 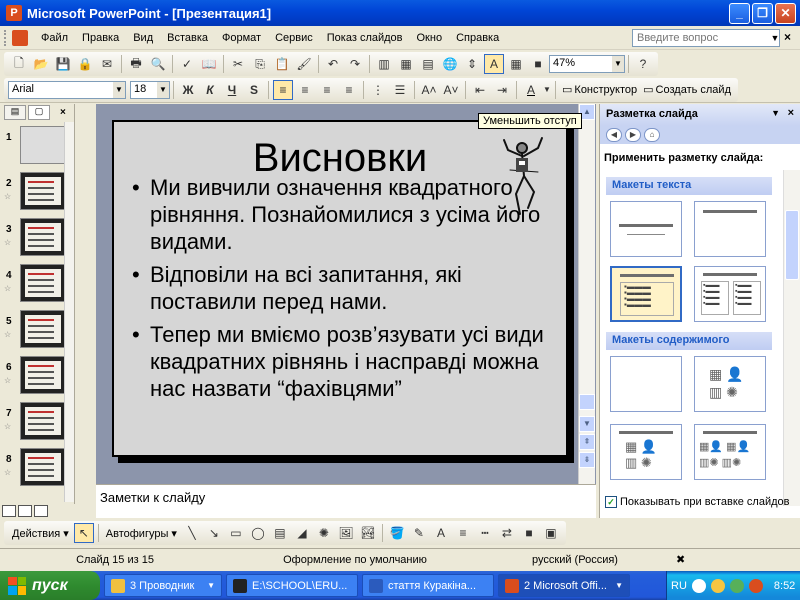 What do you see at coordinates (85, 64) in the screenshot?
I see `permission-icon: 🔒` at bounding box center [85, 64].